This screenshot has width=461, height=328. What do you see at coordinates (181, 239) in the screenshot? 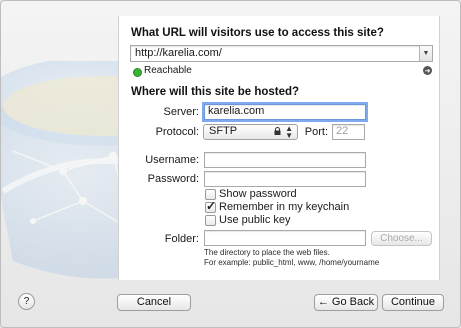
I see `folder-label: Folder:` at bounding box center [181, 239].